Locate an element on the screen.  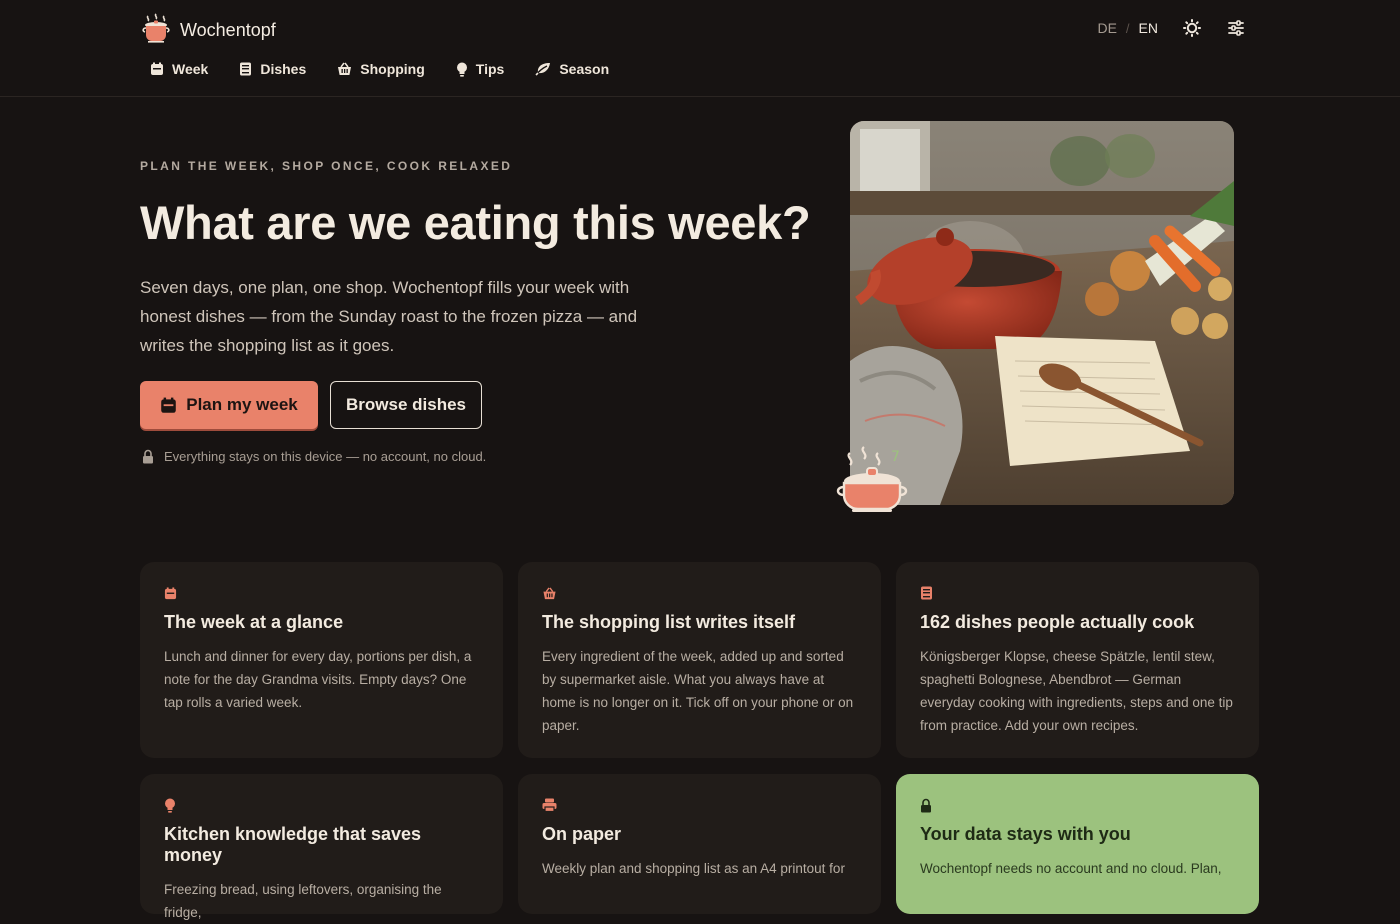
card-title: The week at a glance is located at coordinates (254, 622).